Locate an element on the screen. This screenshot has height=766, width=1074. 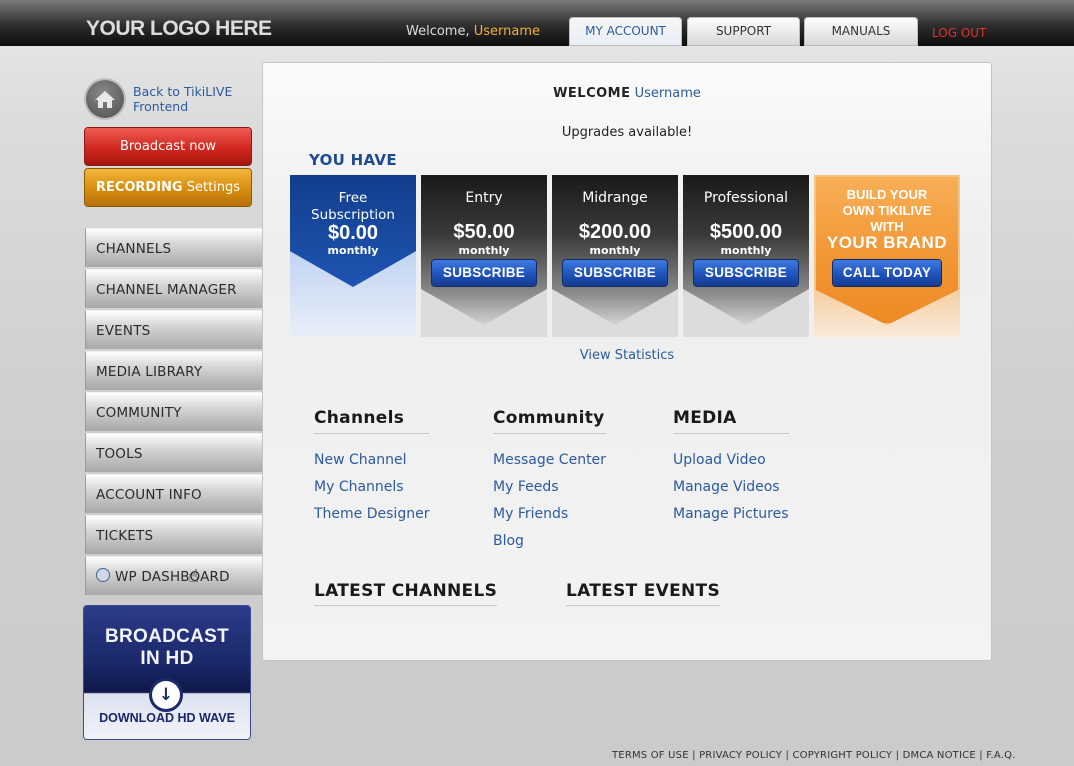
recording-label-bold: RECORDING is located at coordinates (139, 187).